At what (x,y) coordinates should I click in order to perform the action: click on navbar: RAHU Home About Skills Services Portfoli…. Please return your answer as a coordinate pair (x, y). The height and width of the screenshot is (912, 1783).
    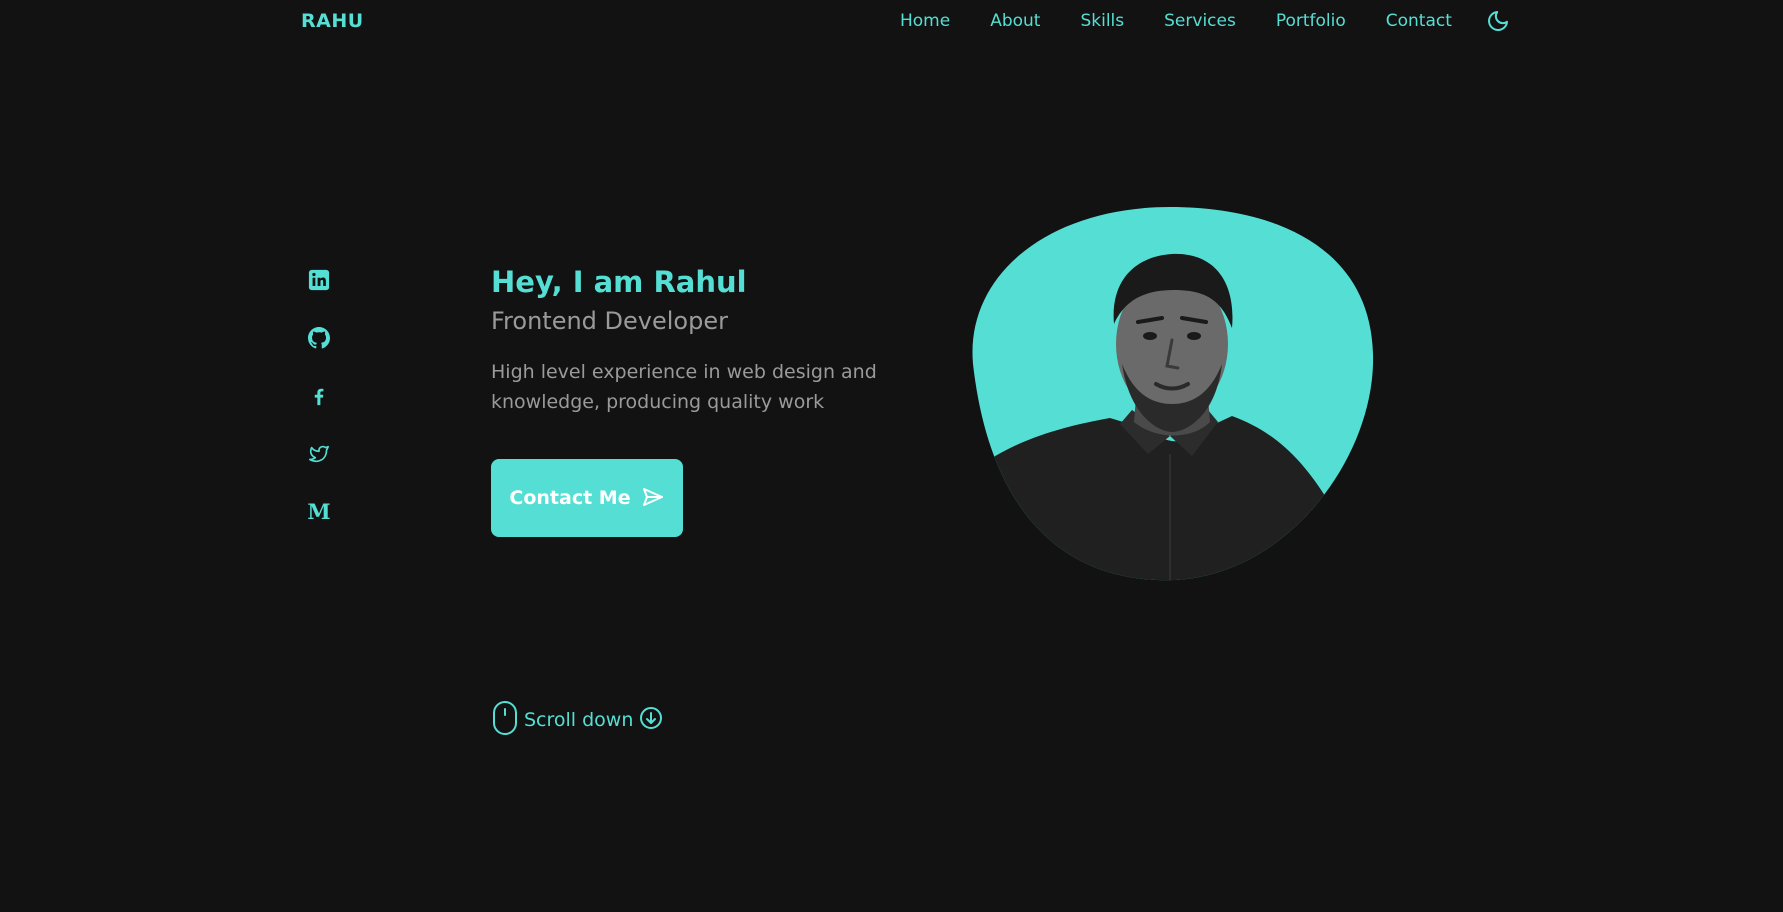
    Looking at the image, I should click on (891, 22).